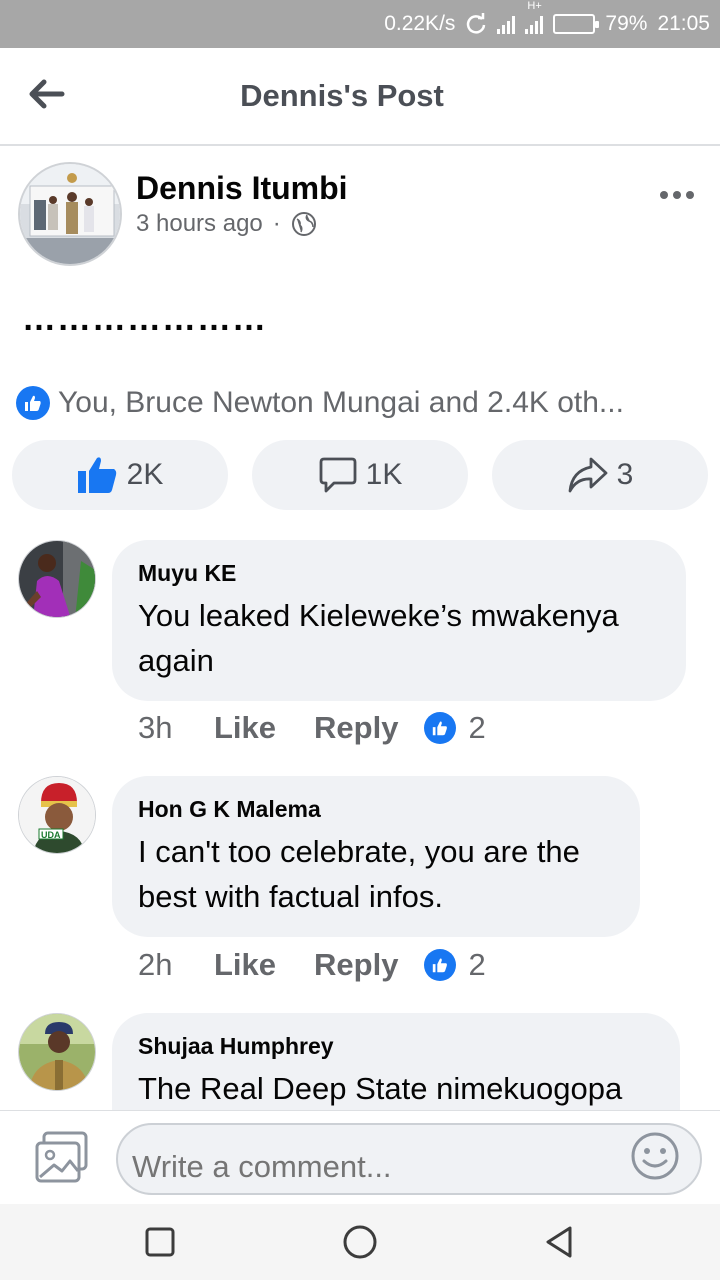  I want to click on comment-composer, so click(360, 1157).